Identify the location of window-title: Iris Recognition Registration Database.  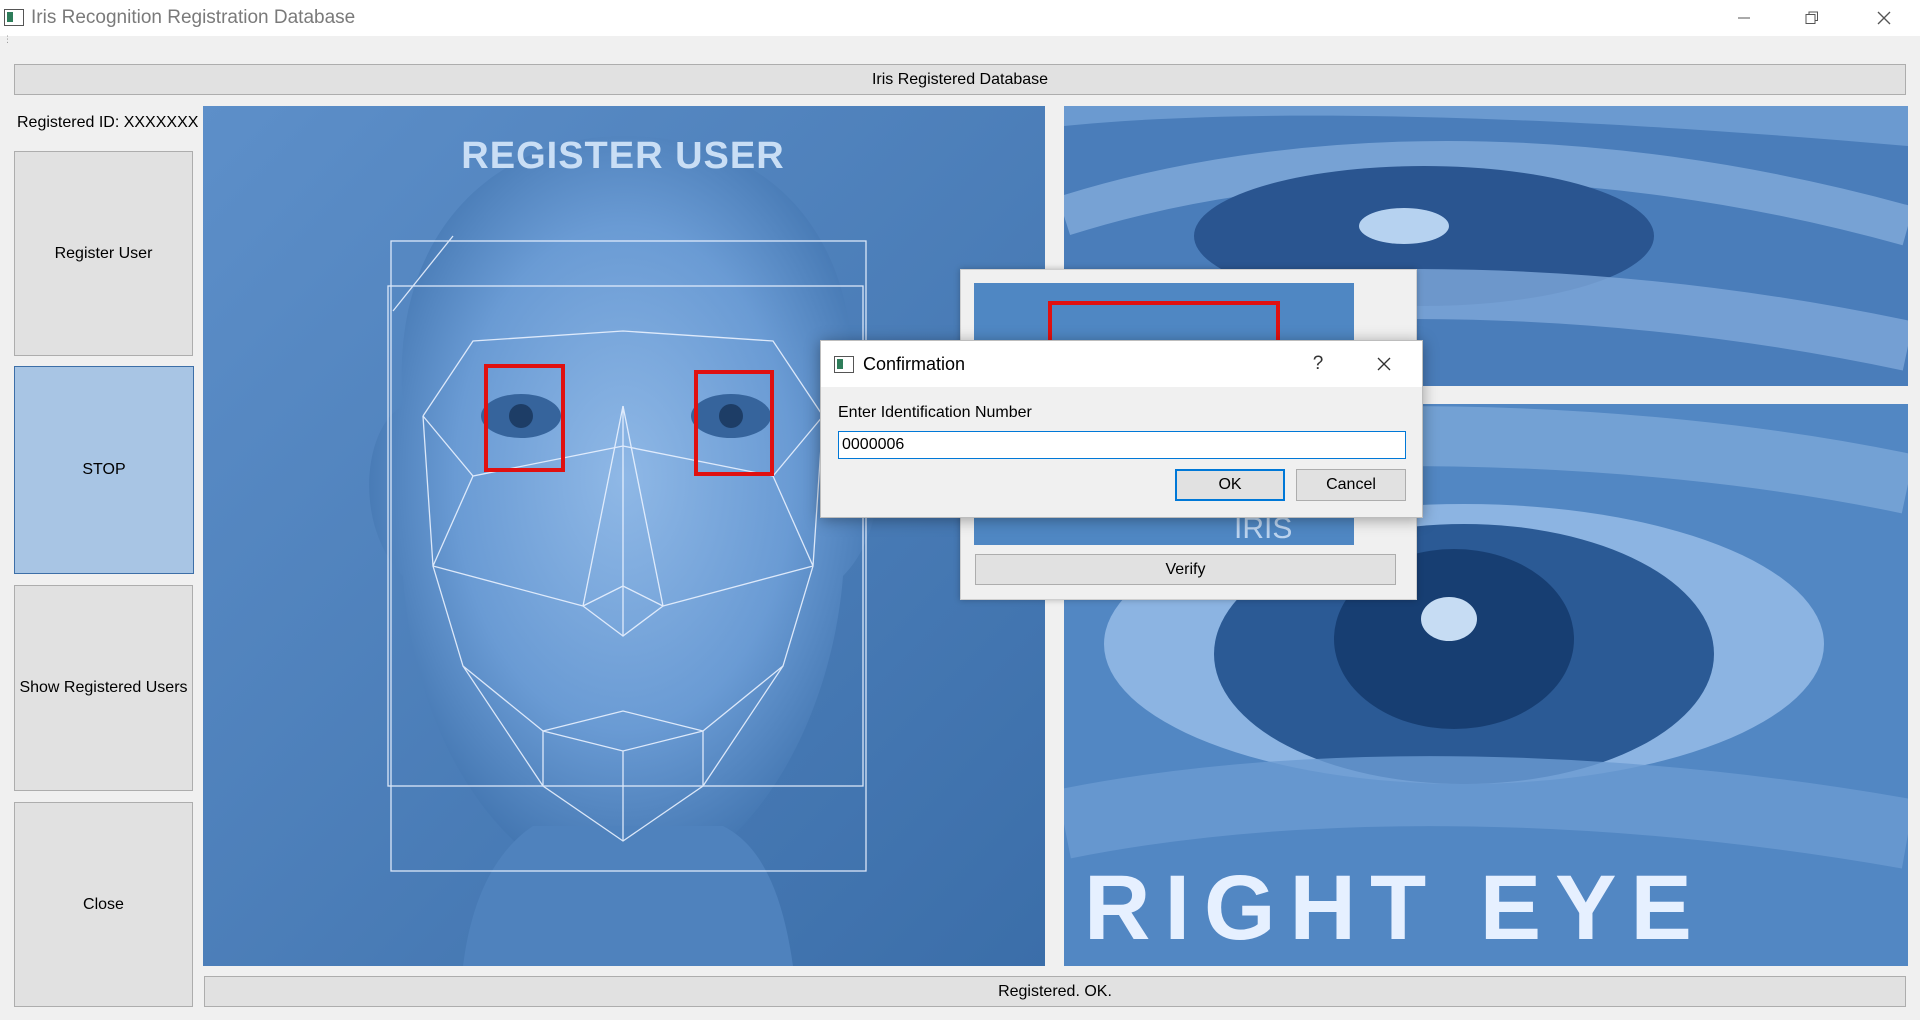
(193, 17).